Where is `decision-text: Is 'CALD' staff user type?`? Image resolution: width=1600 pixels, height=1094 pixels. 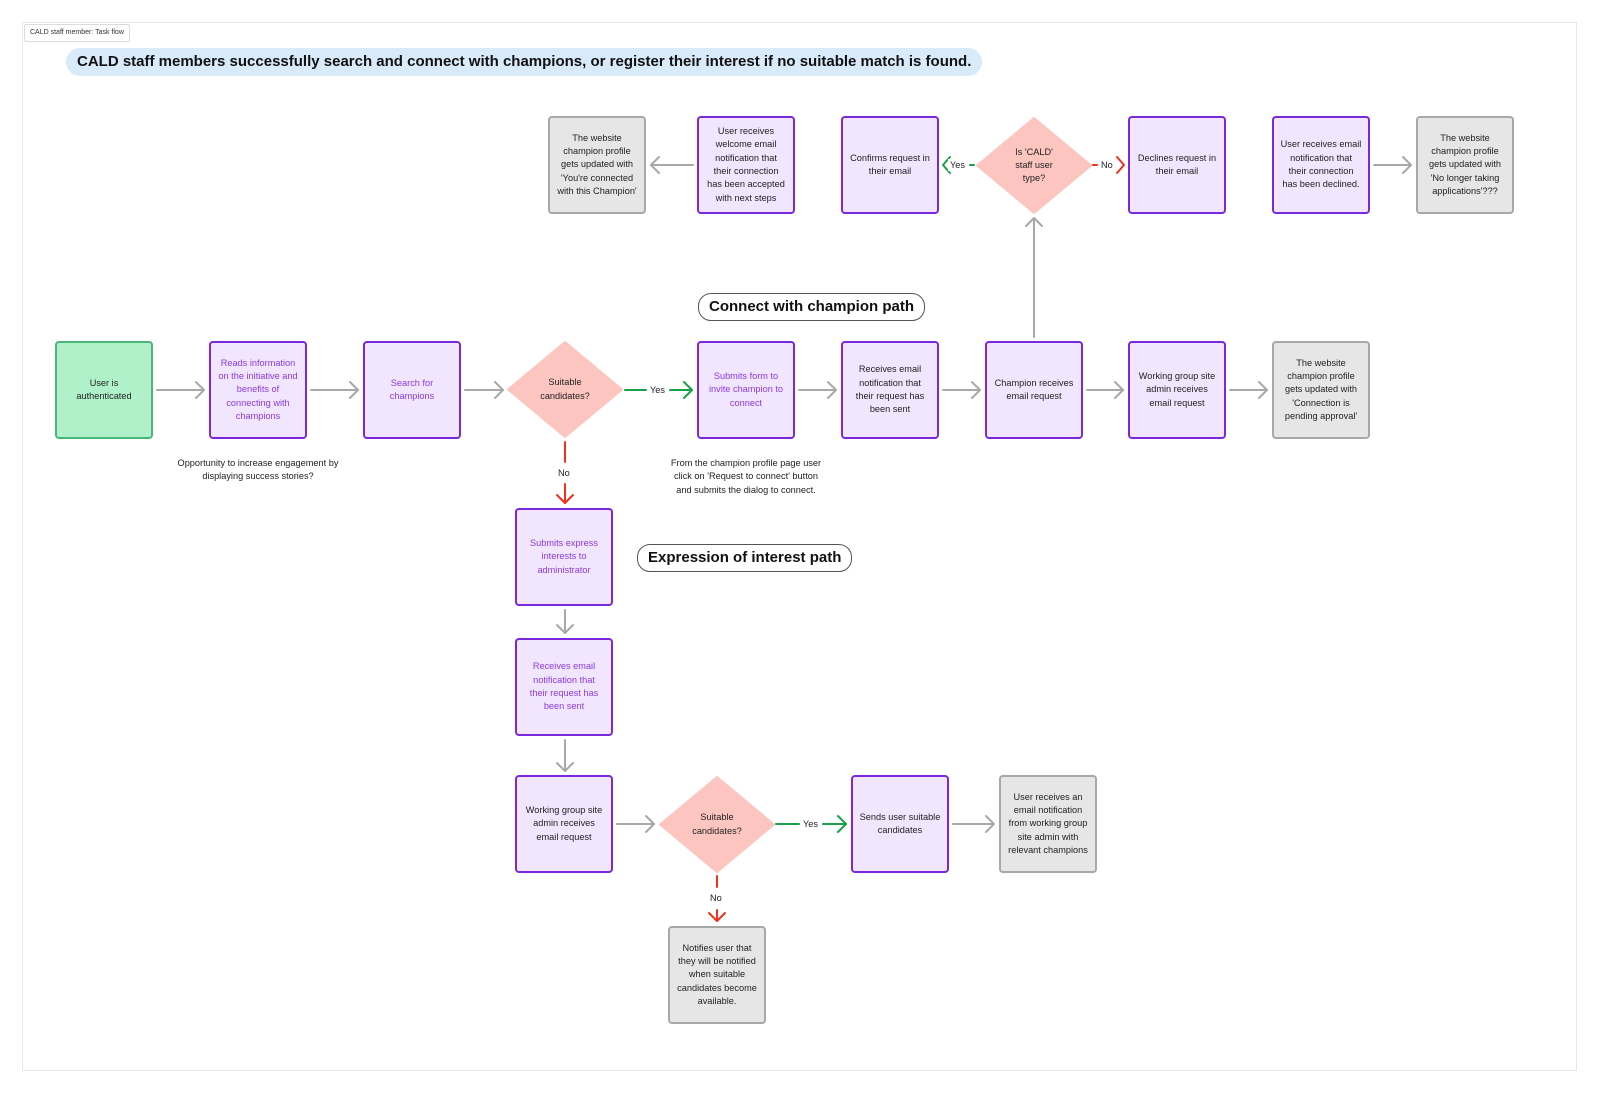
decision-text: Is 'CALD' staff user type? is located at coordinates (1034, 165).